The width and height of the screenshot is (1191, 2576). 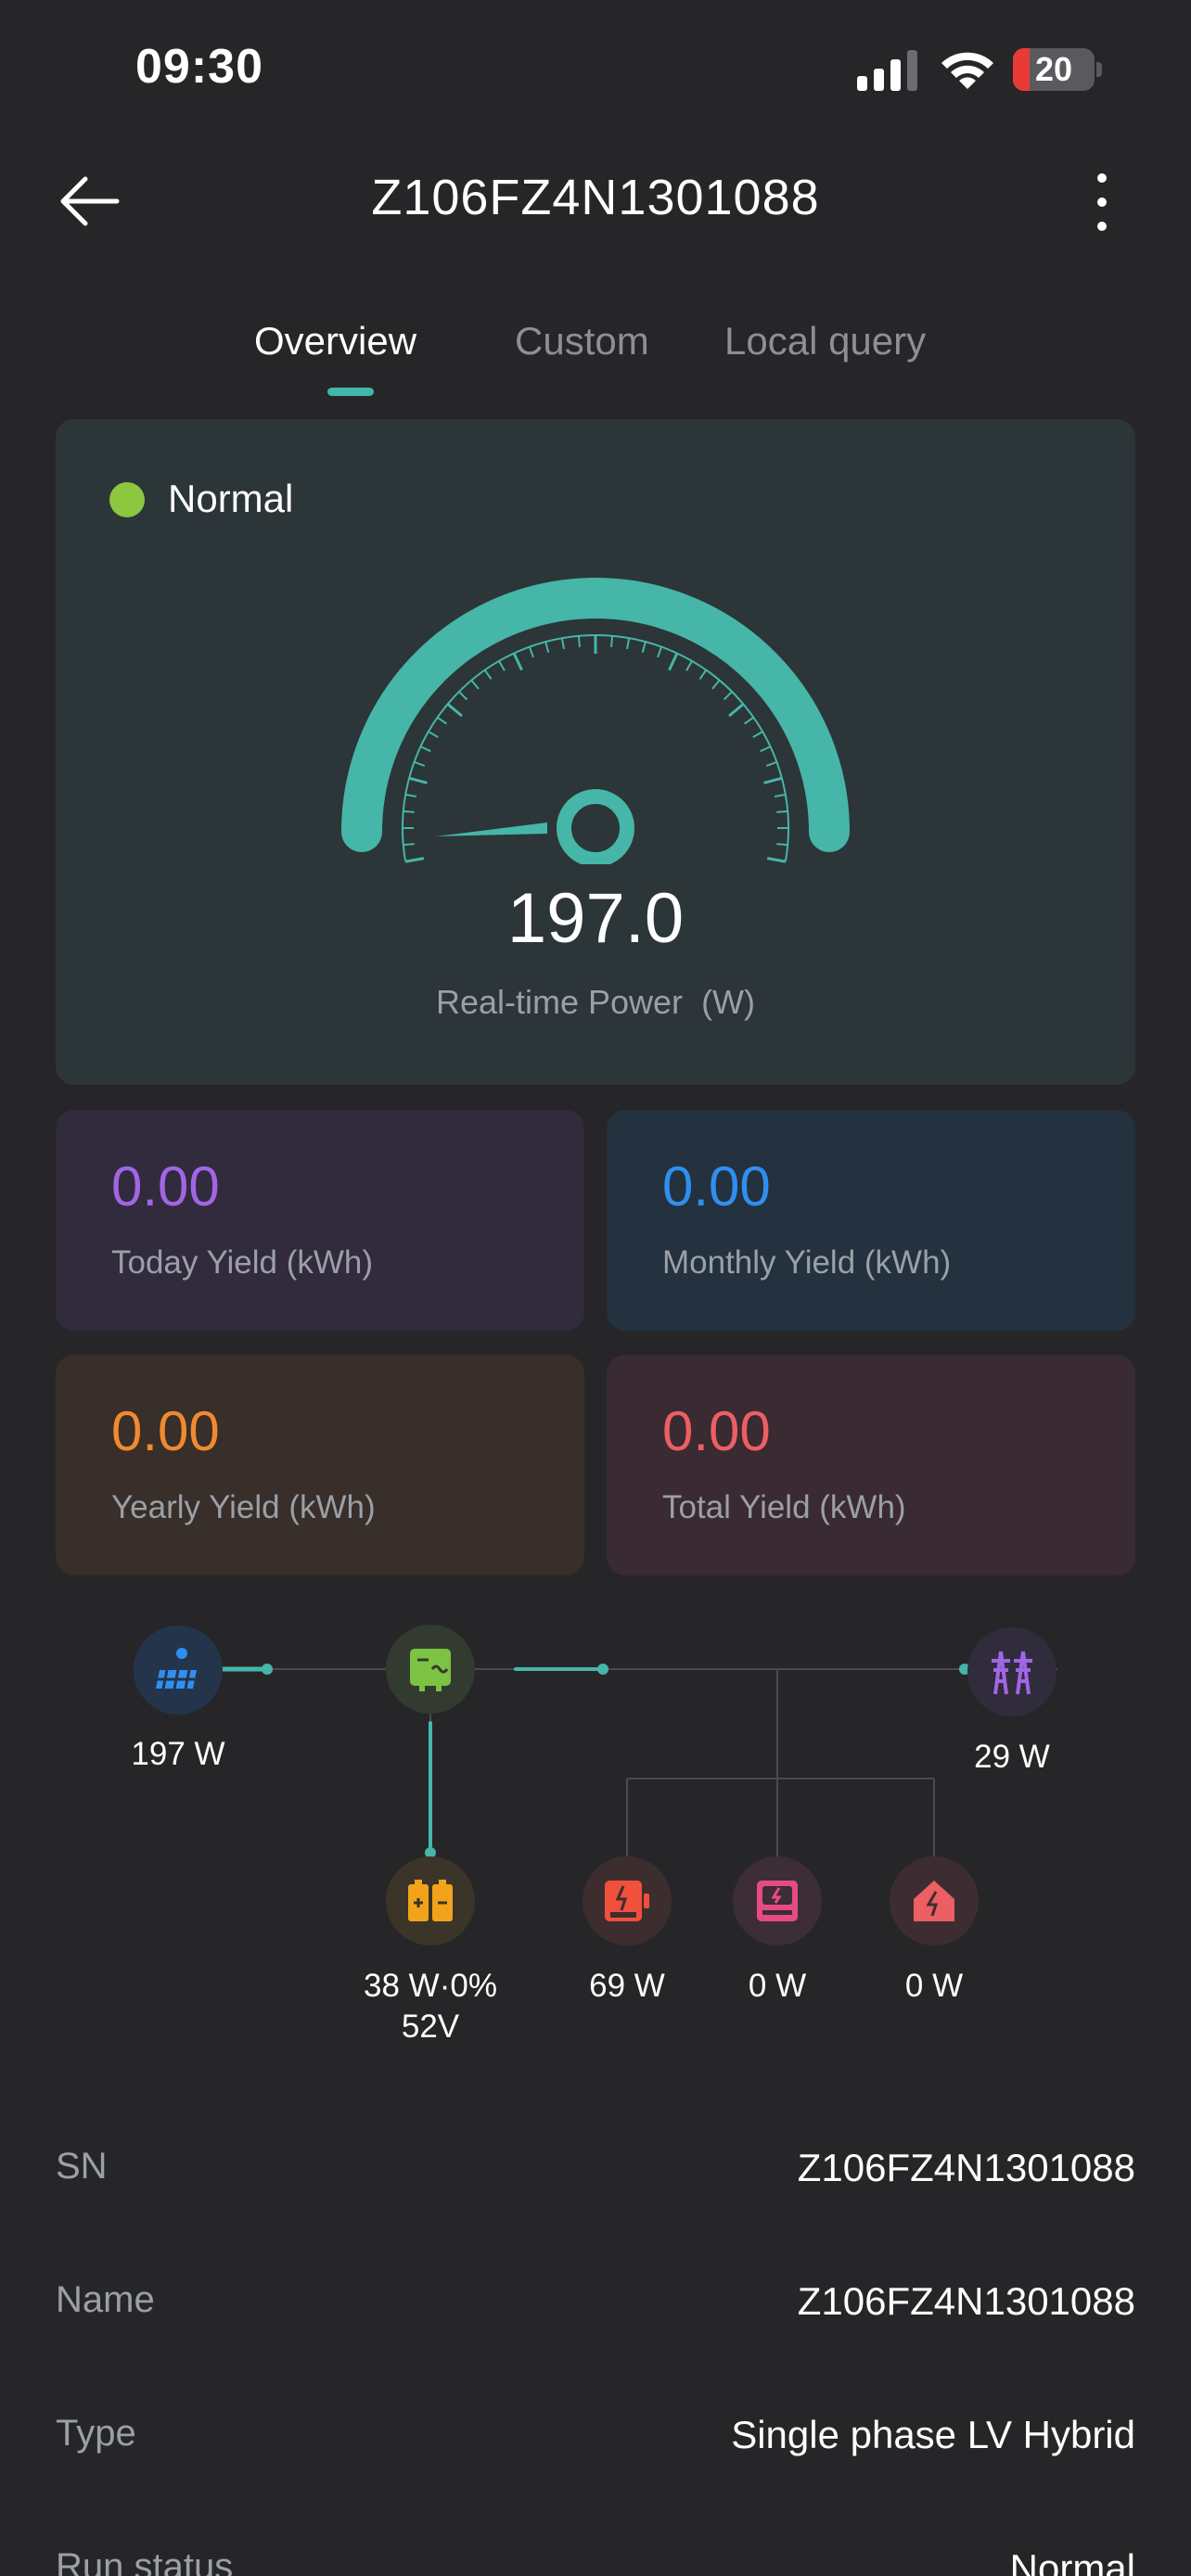 What do you see at coordinates (178, 1754) in the screenshot?
I see `pv-power-label: 197 W` at bounding box center [178, 1754].